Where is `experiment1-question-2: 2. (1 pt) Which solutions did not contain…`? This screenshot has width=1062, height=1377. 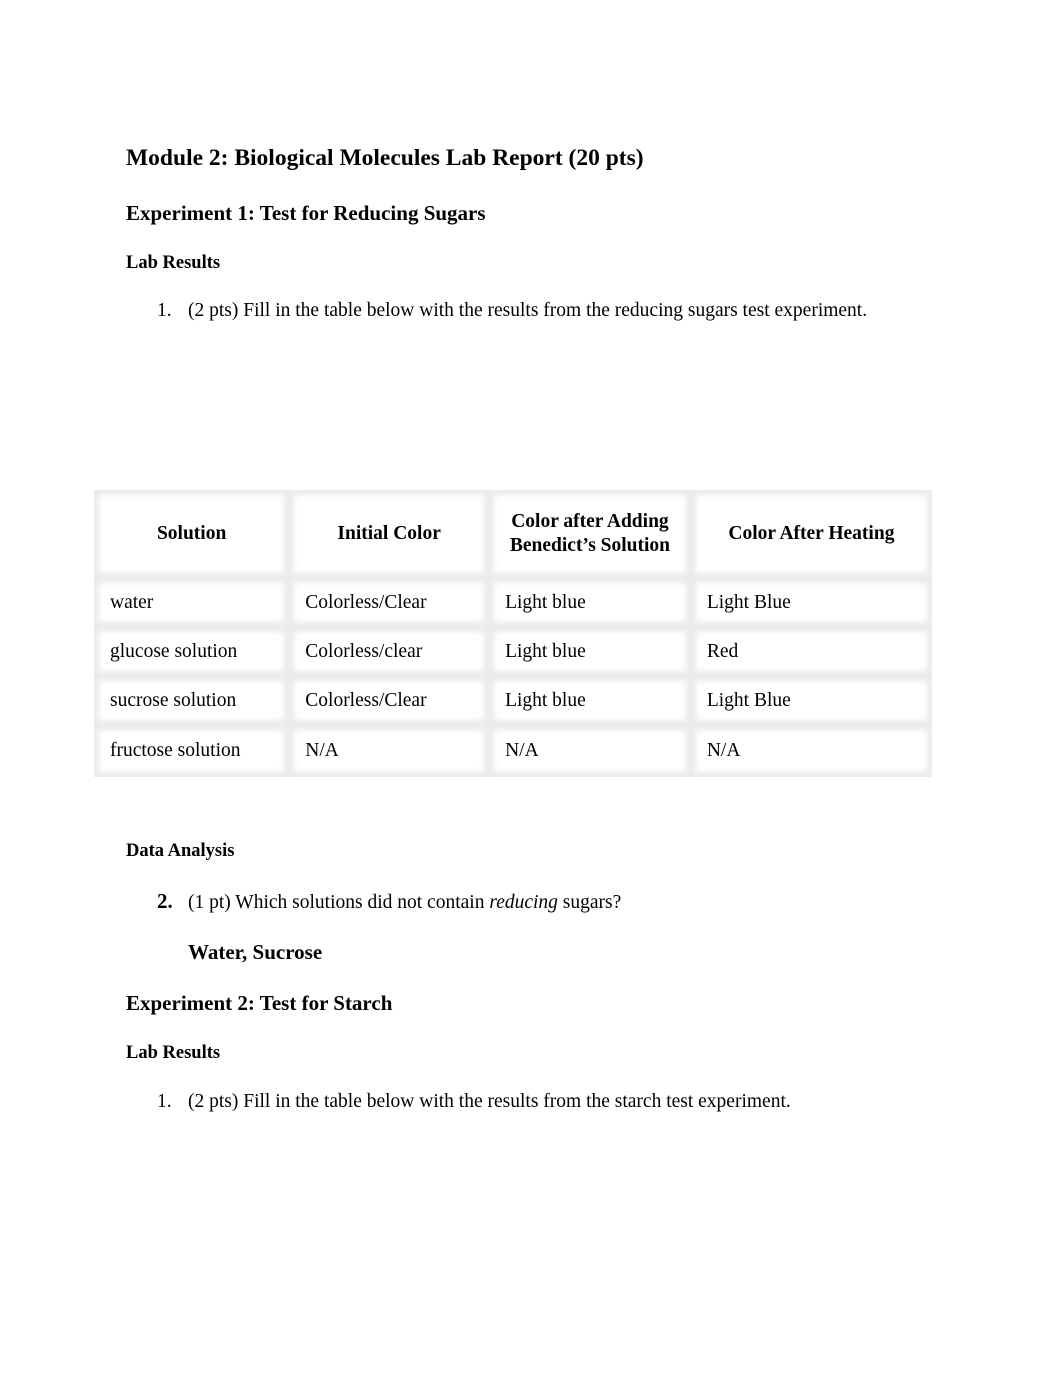 experiment1-question-2: 2. (1 pt) Which solutions did not contain… is located at coordinates (389, 901).